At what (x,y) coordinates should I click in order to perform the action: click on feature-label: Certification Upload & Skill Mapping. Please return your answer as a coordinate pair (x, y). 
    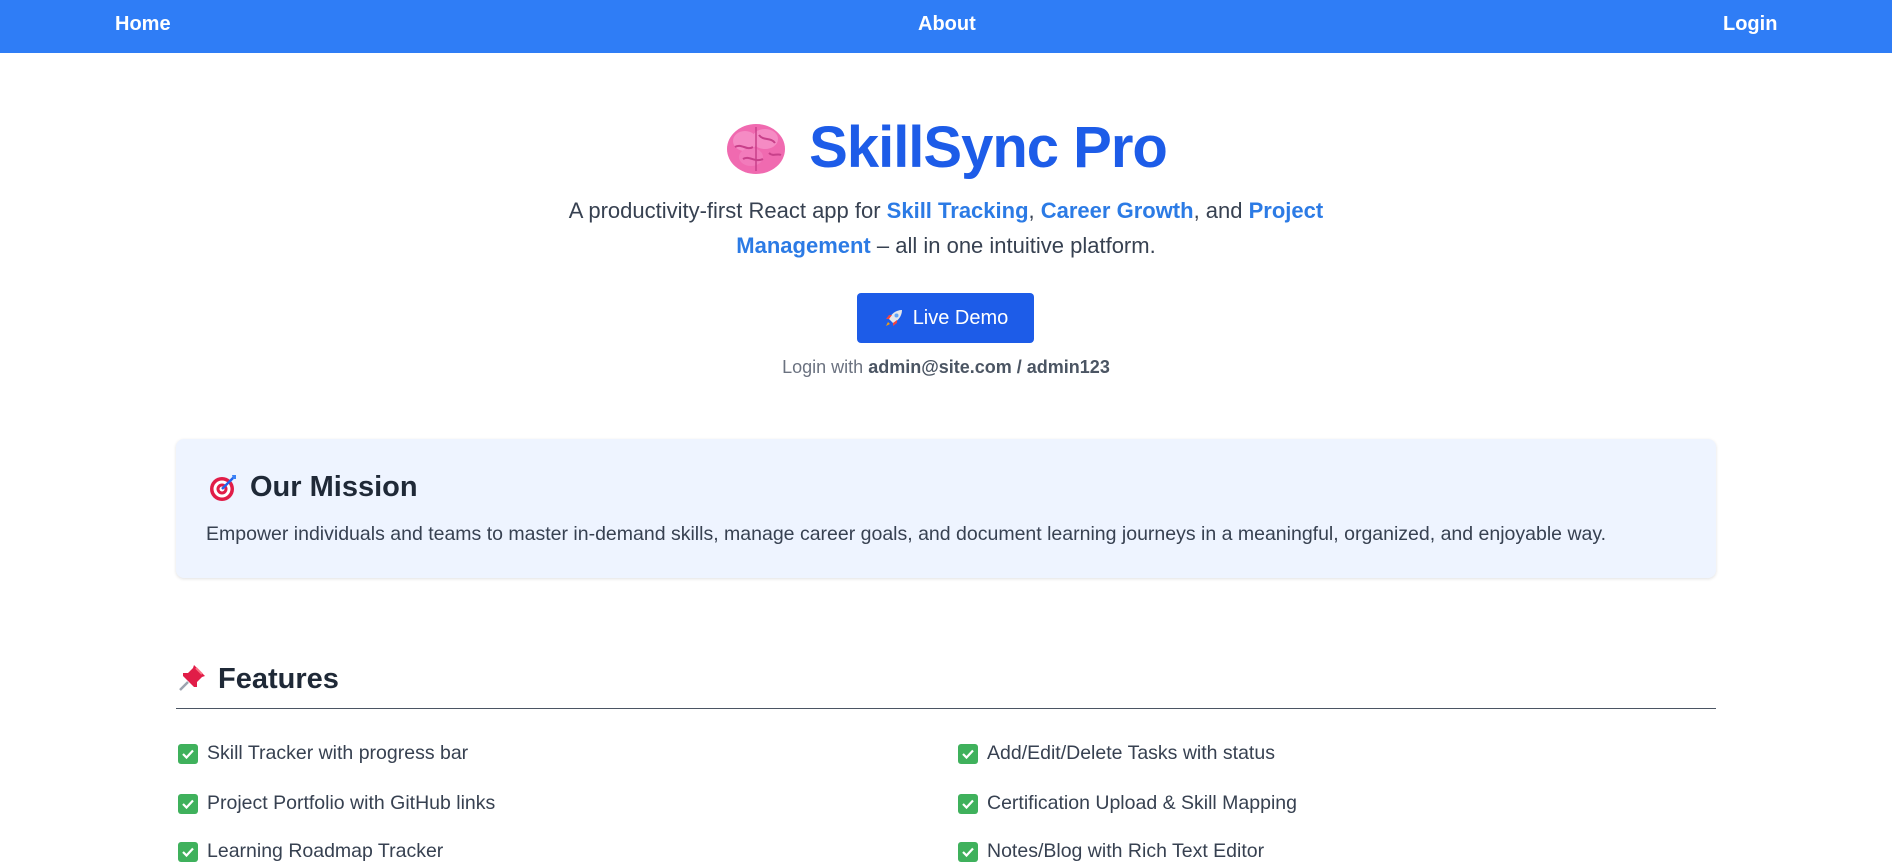
    Looking at the image, I should click on (1142, 803).